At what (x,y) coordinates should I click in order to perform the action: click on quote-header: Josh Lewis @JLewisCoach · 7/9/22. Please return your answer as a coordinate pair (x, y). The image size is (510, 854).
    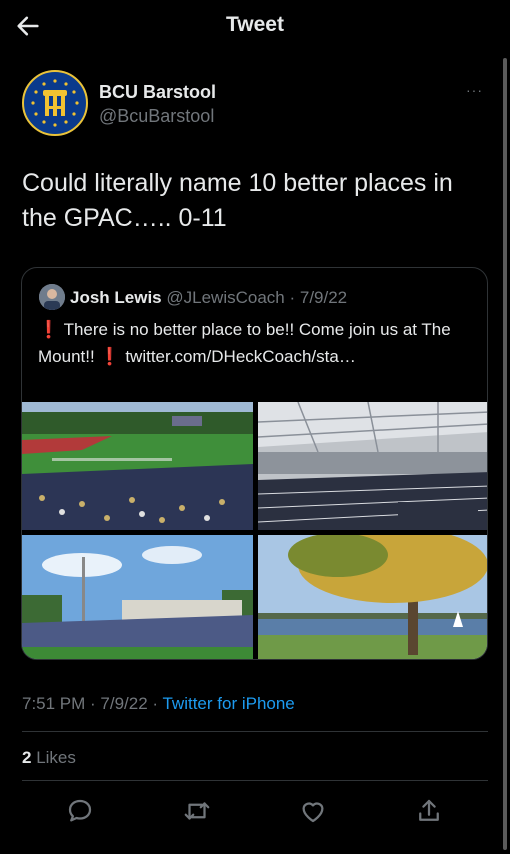
    Looking at the image, I should click on (208, 298).